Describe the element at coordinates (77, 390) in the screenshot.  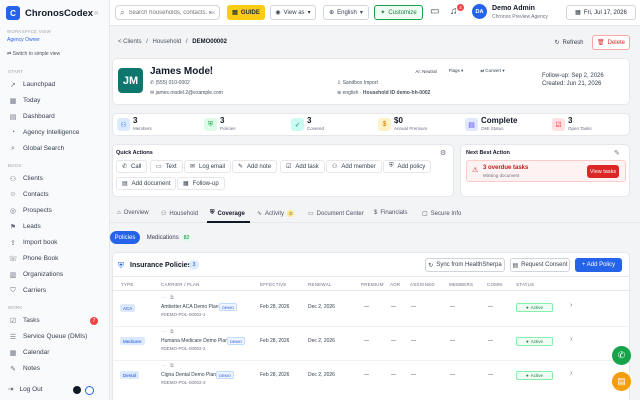
I see `dark-theme-toggle` at that location.